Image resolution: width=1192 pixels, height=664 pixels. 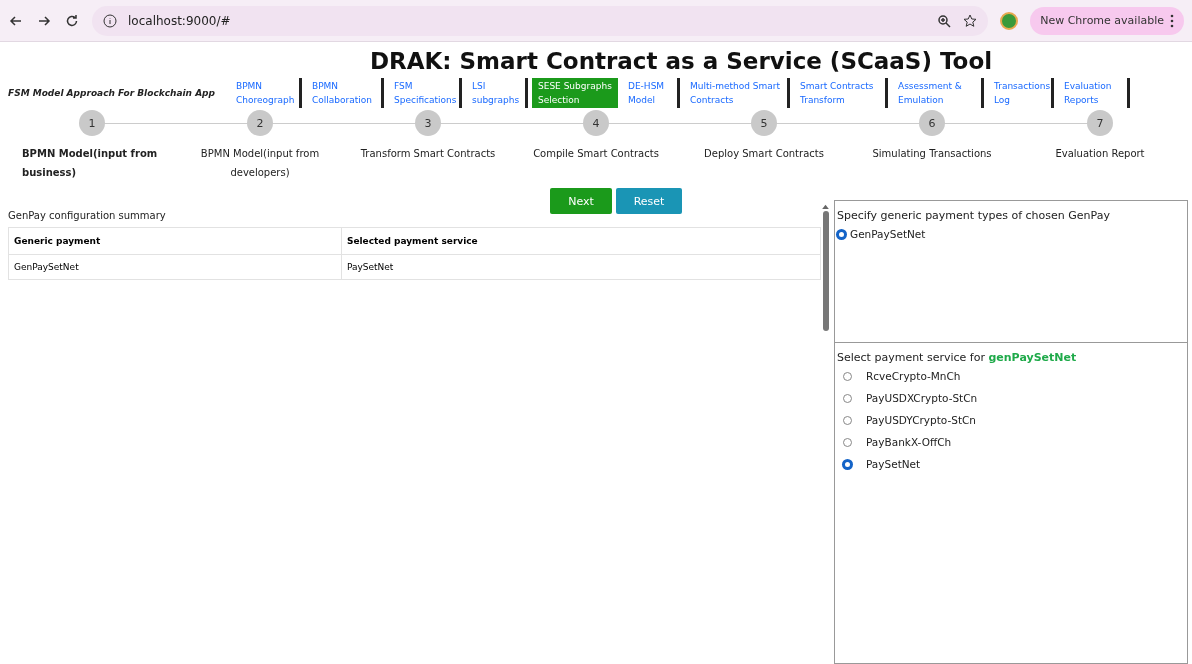 What do you see at coordinates (112, 93) in the screenshot?
I see `brand-label: FSM Model Approach For Blockchain App` at bounding box center [112, 93].